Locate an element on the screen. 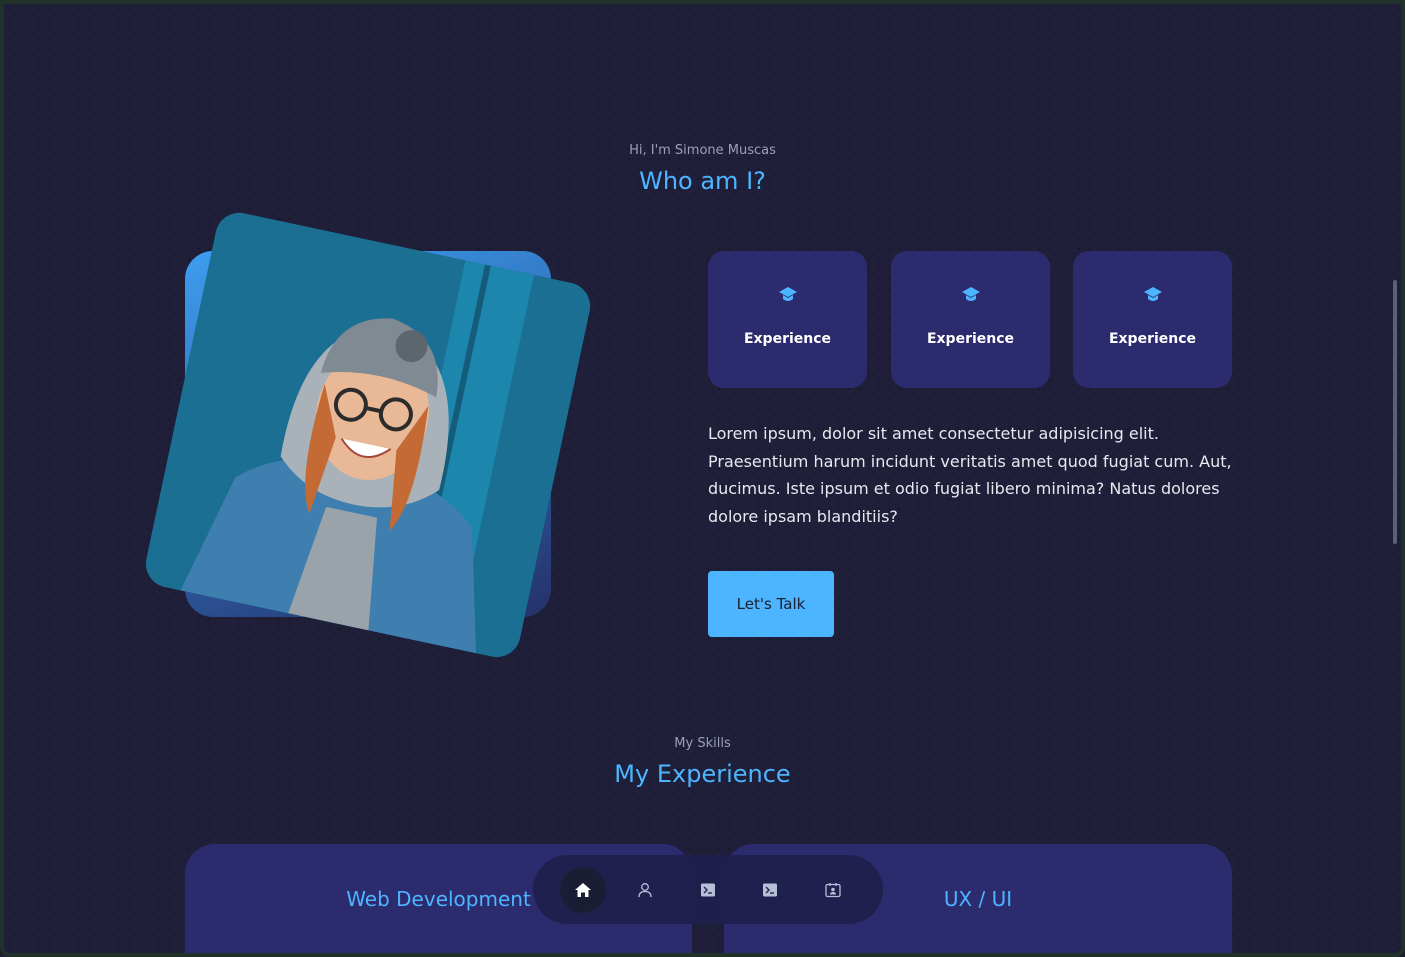 This screenshot has height=957, width=1405. nav-services is located at coordinates (770, 890).